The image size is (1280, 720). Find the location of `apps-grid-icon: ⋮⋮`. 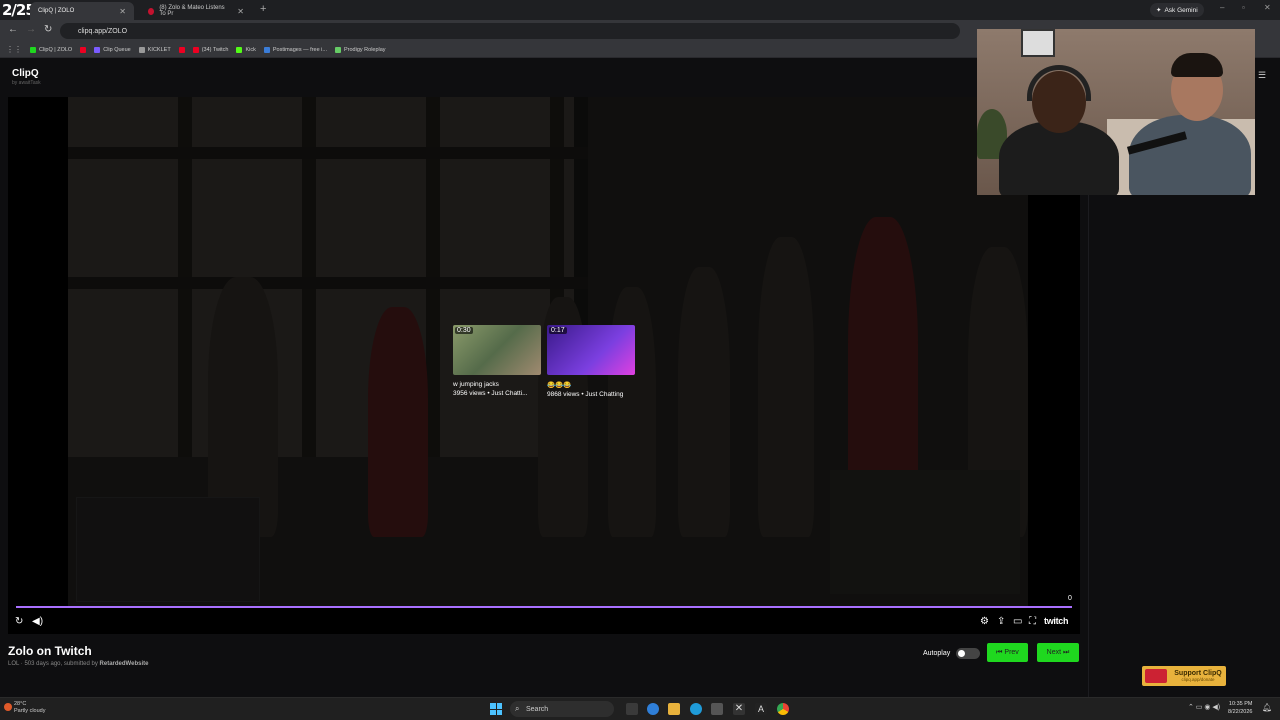

apps-grid-icon: ⋮⋮ is located at coordinates (14, 49).